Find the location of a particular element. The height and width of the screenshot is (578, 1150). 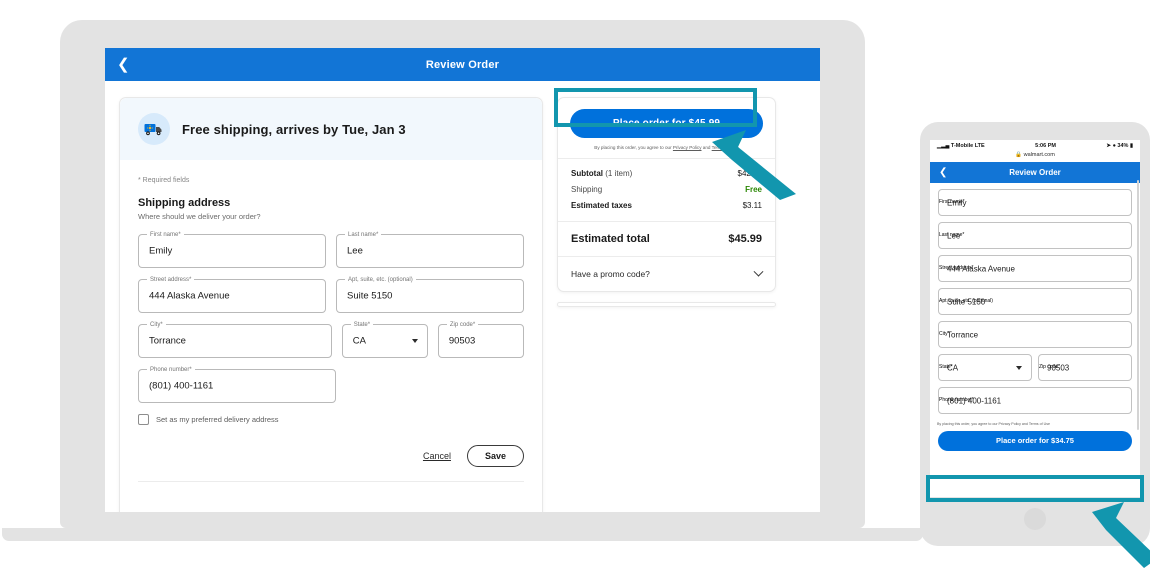

name-row: First name* Emily Last name* Lee is located at coordinates (331, 249).